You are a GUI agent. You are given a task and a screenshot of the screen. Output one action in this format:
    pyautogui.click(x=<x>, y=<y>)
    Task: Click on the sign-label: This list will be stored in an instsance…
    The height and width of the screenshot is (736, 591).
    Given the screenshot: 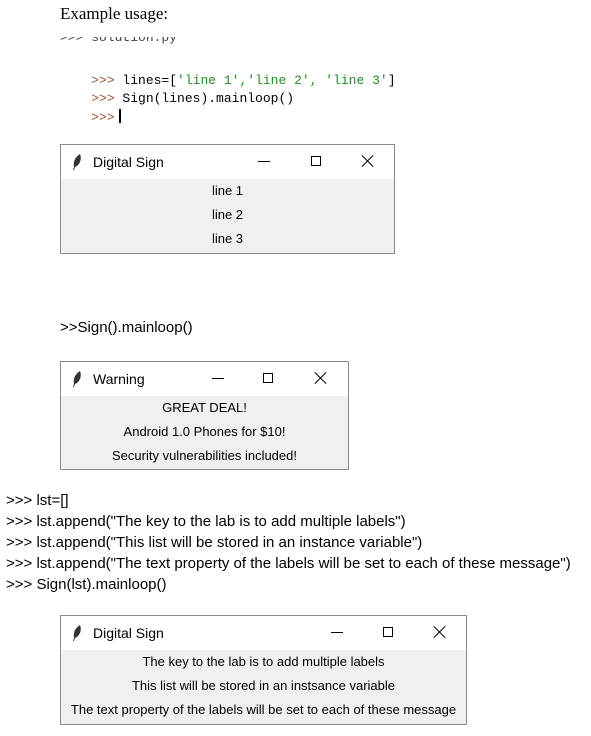 What is the action you would take?
    pyautogui.click(x=263, y=685)
    